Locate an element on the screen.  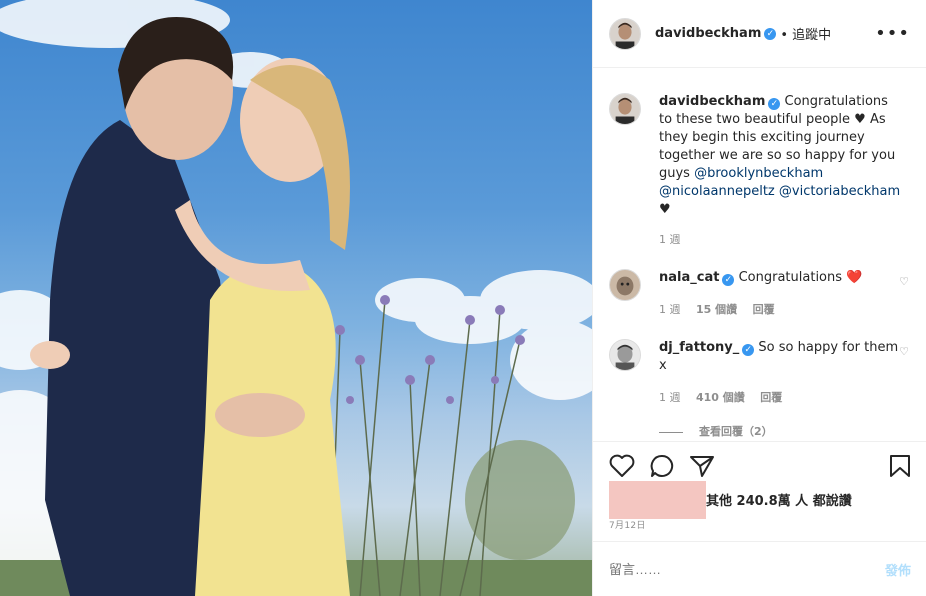
caption-trailing: ♥ is located at coordinates (665, 209).